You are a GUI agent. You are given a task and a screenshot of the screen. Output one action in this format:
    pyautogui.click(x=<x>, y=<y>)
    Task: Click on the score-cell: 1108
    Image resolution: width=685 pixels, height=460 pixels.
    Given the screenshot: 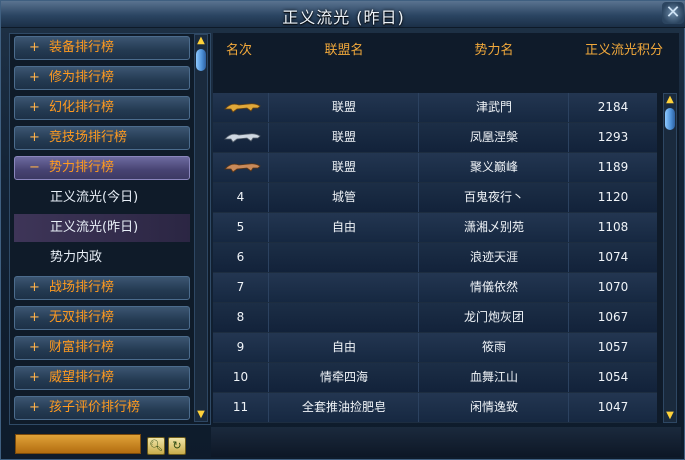 What is the action you would take?
    pyautogui.click(x=613, y=227)
    